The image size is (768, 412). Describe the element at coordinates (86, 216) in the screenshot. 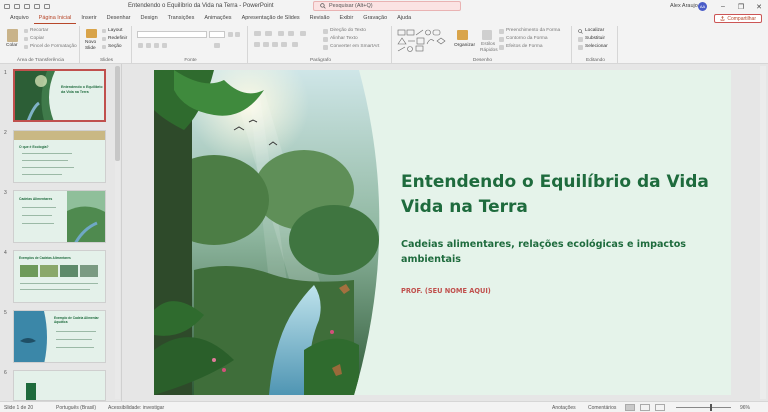

I see `landscape-thumb-image` at that location.